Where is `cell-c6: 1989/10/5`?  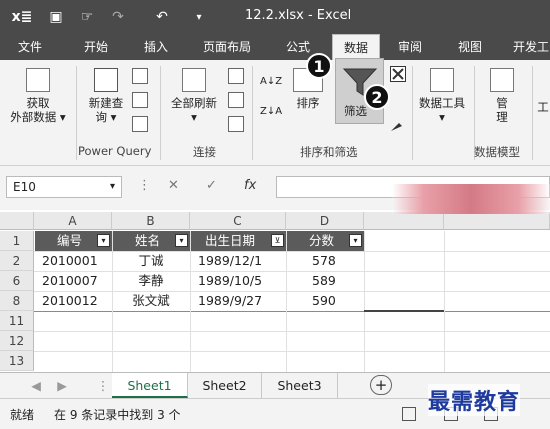 cell-c6: 1989/10/5 is located at coordinates (242, 281).